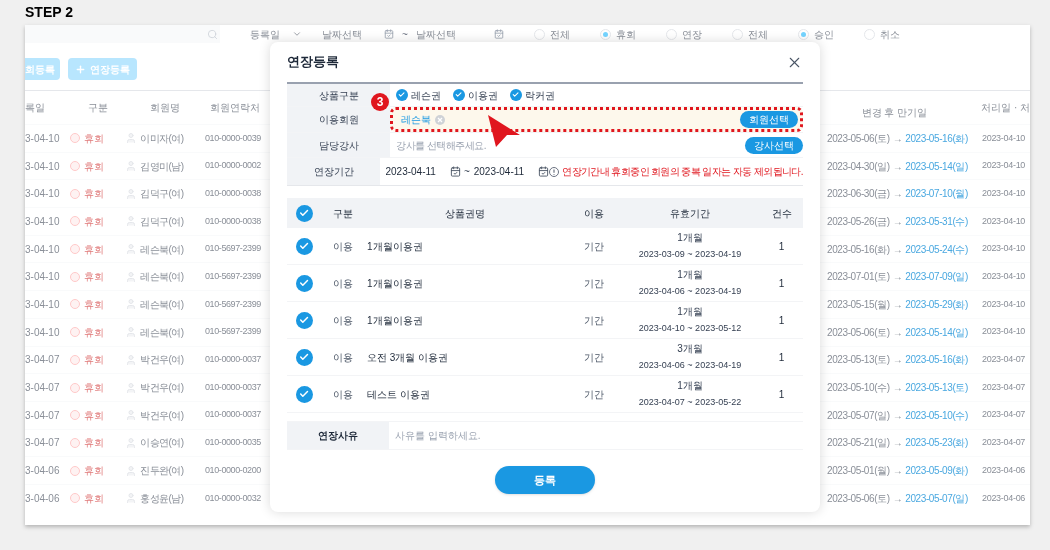 Image resolution: width=1050 pixels, height=550 pixels. Describe the element at coordinates (342, 246) in the screenshot. I see `table-cell-text: 이용` at that location.